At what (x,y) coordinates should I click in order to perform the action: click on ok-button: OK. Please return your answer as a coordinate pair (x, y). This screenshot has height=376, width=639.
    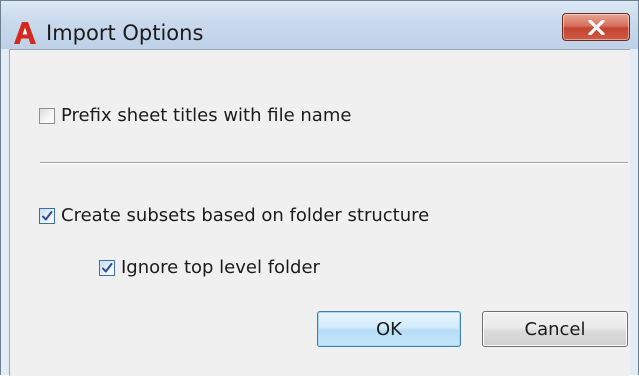
    Looking at the image, I should click on (389, 329).